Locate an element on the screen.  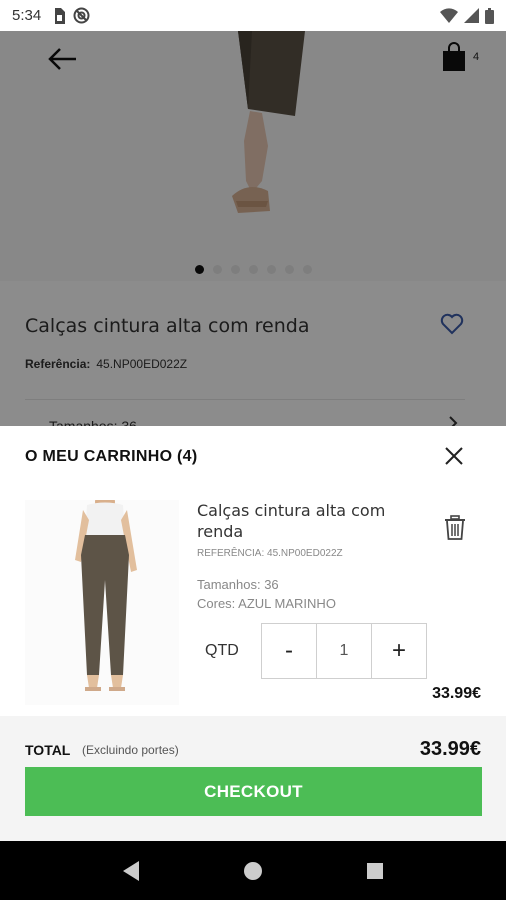
checkout-button: CHECKOUT is located at coordinates (253, 791).